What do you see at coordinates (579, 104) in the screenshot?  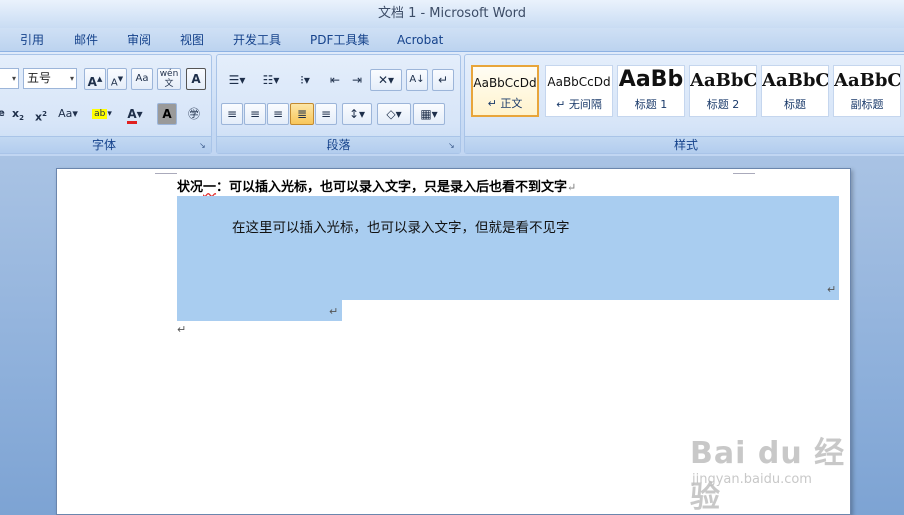 I see `style-name: ↵ 无间隔` at bounding box center [579, 104].